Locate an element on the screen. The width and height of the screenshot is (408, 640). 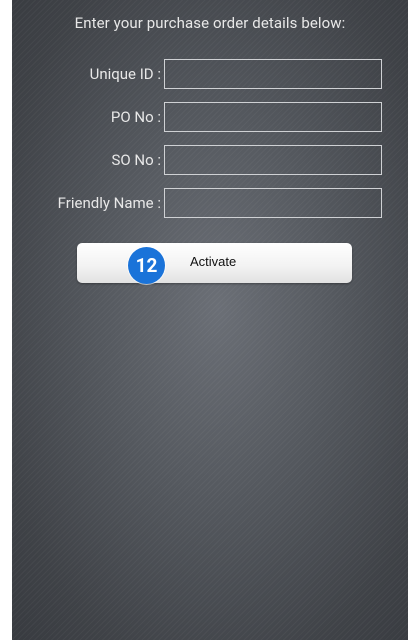
po-no-input is located at coordinates (273, 117).